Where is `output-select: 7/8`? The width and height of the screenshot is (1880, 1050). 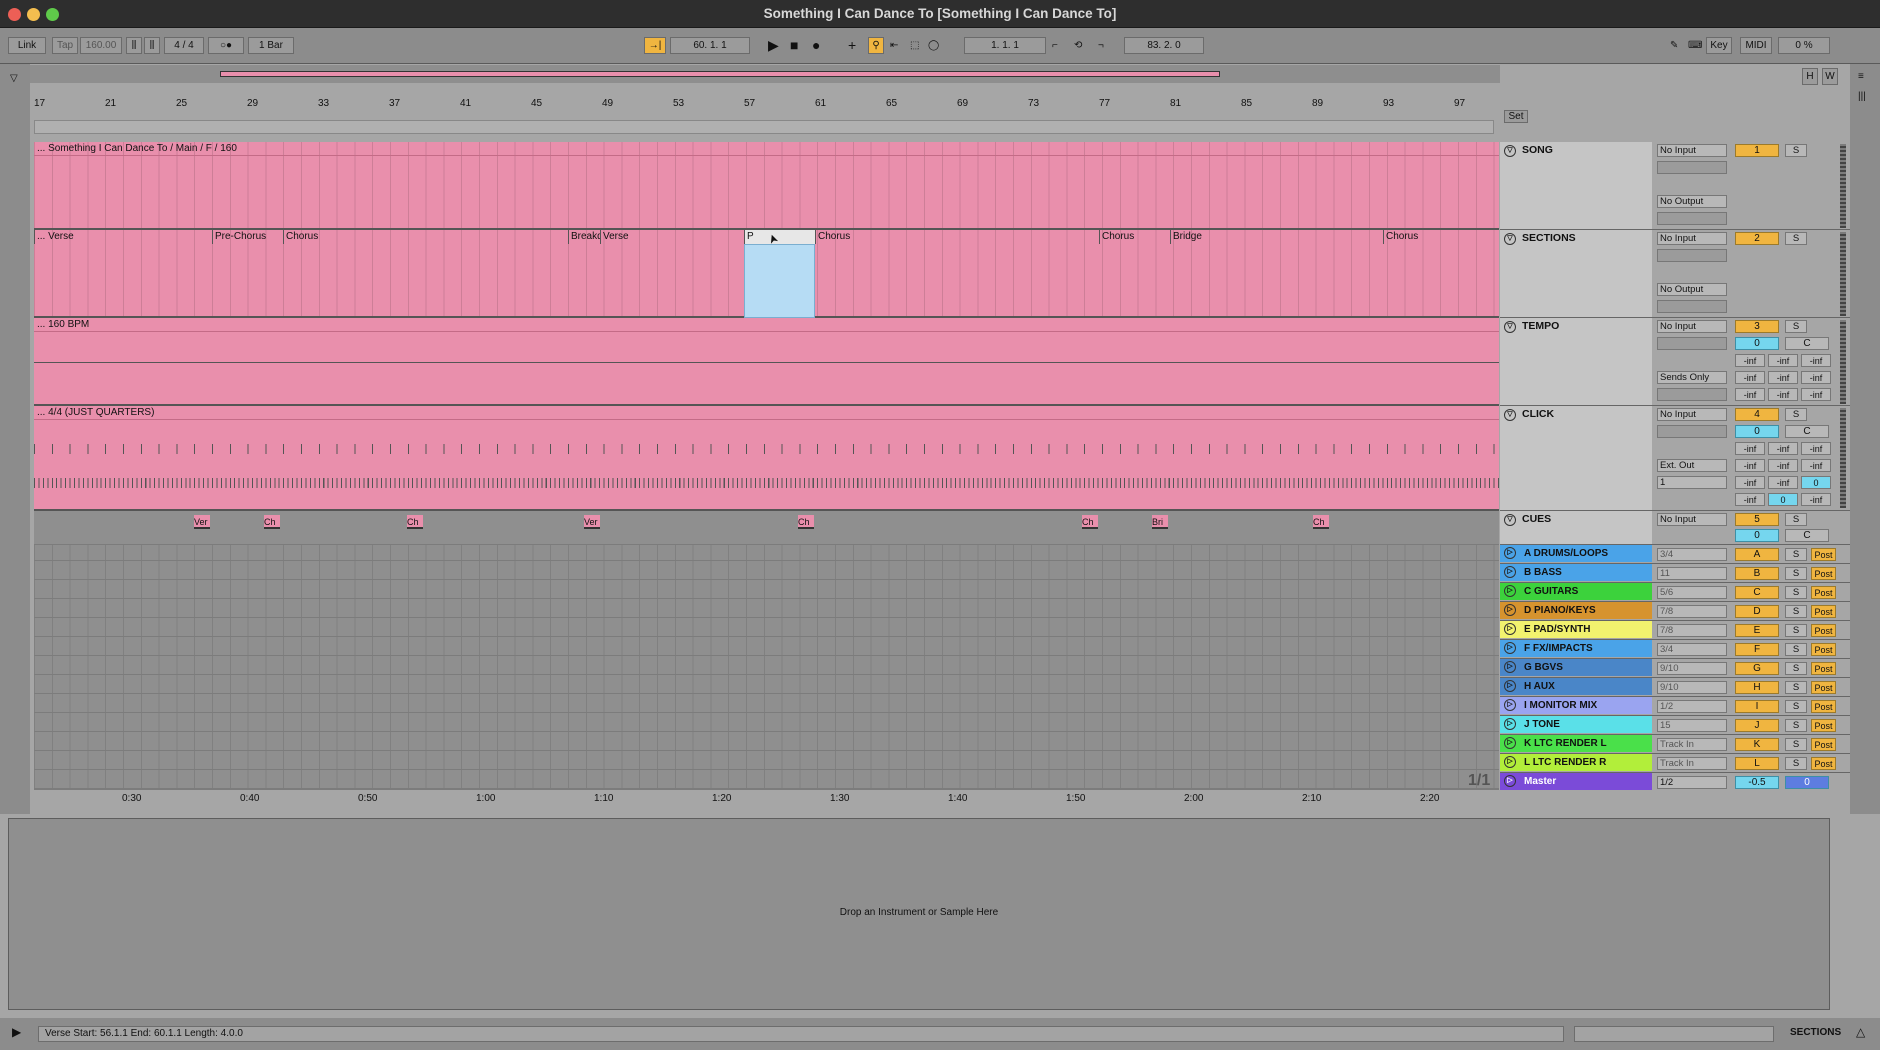 output-select: 7/8 is located at coordinates (1692, 611).